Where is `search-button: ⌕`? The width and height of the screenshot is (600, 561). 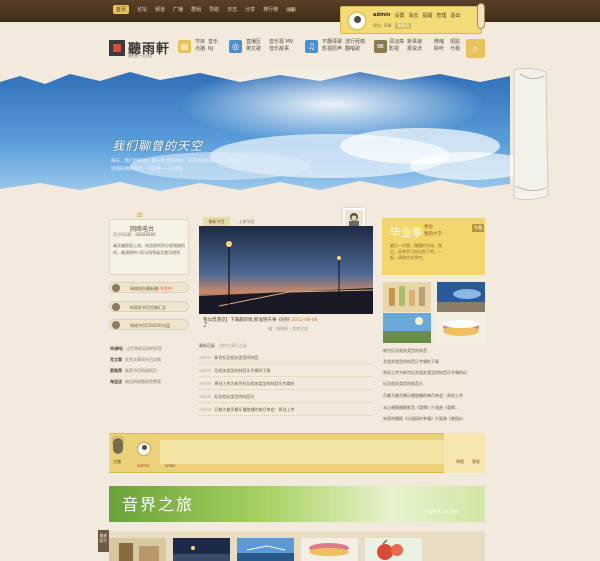 search-button: ⌕ is located at coordinates (475, 48).